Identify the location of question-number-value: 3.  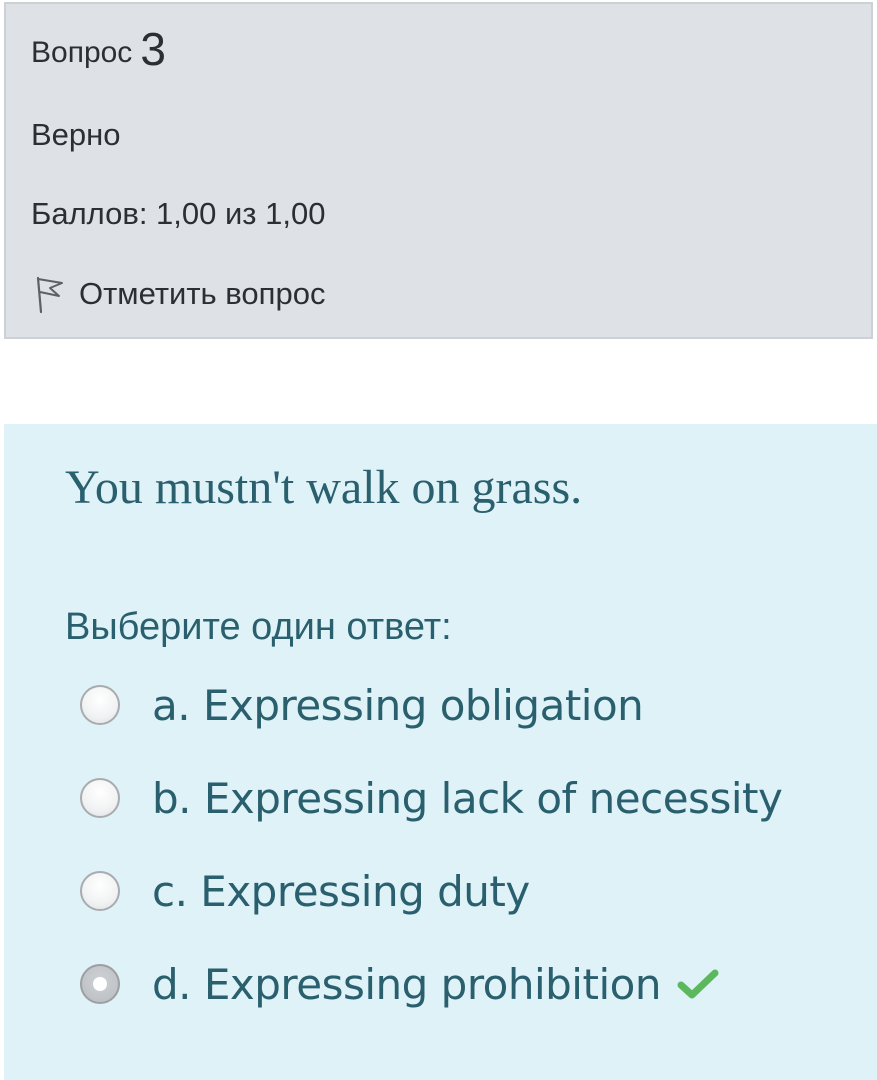
(153, 49).